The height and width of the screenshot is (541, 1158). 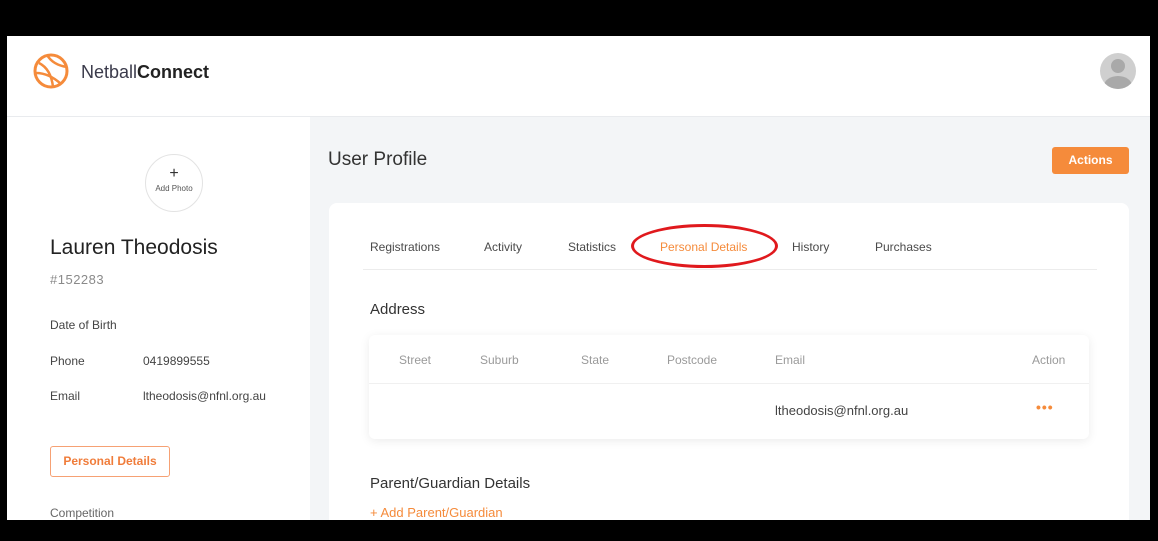 I want to click on add-photo-label: Add Photo, so click(x=174, y=188).